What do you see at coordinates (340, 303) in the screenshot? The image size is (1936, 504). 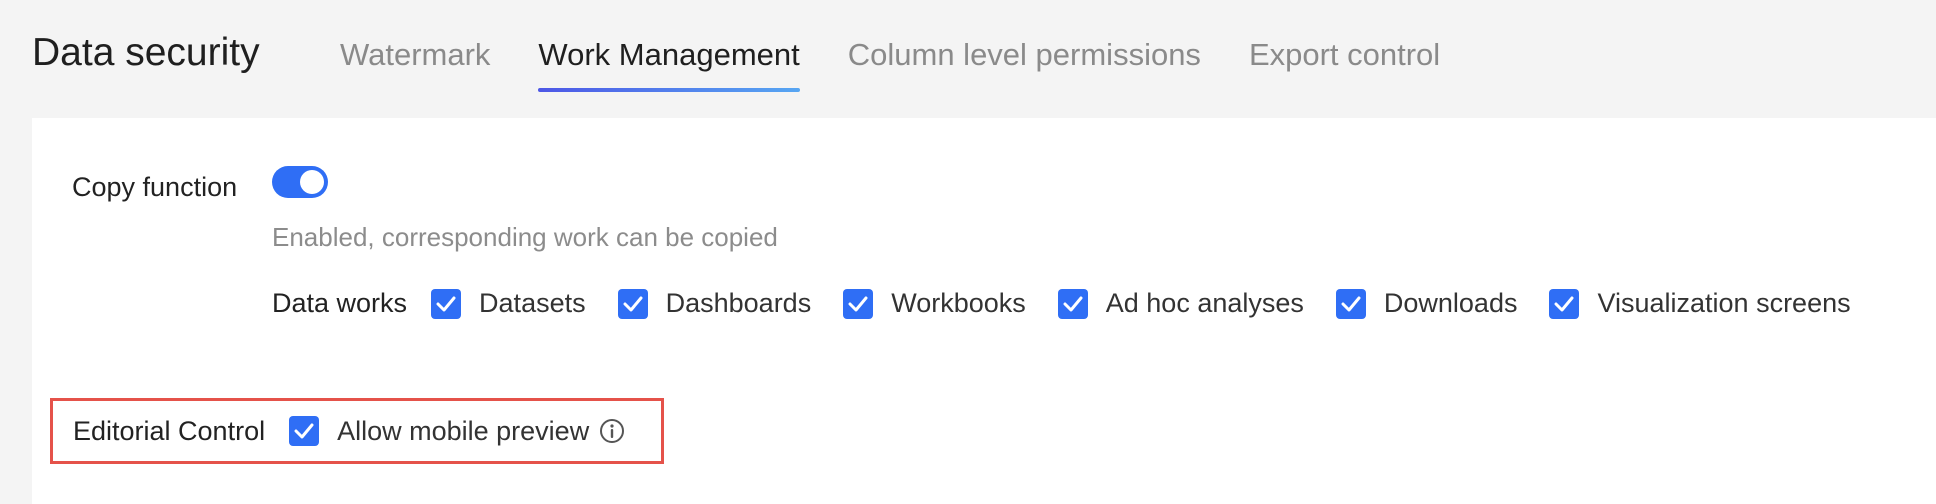 I see `data-works-label: Data works` at bounding box center [340, 303].